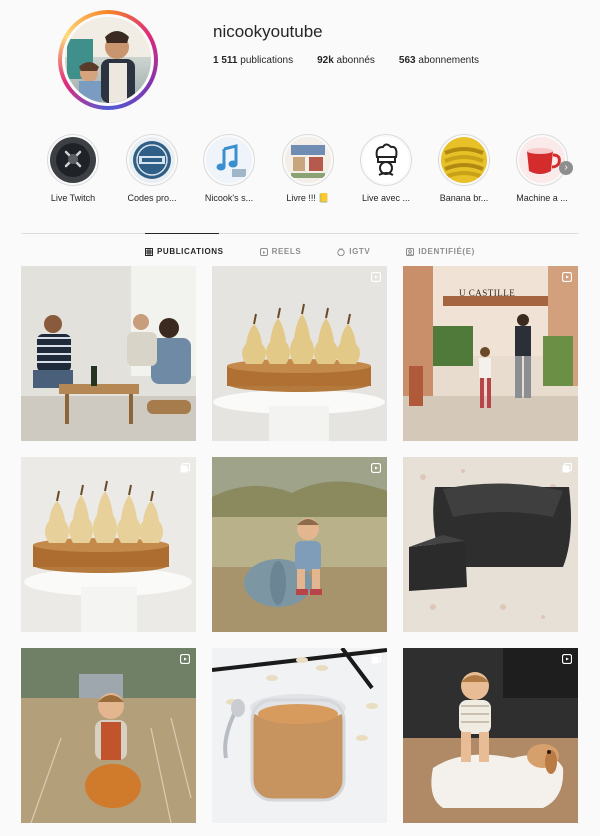 The height and width of the screenshot is (836, 600). I want to click on tagged-icon, so click(410, 251).